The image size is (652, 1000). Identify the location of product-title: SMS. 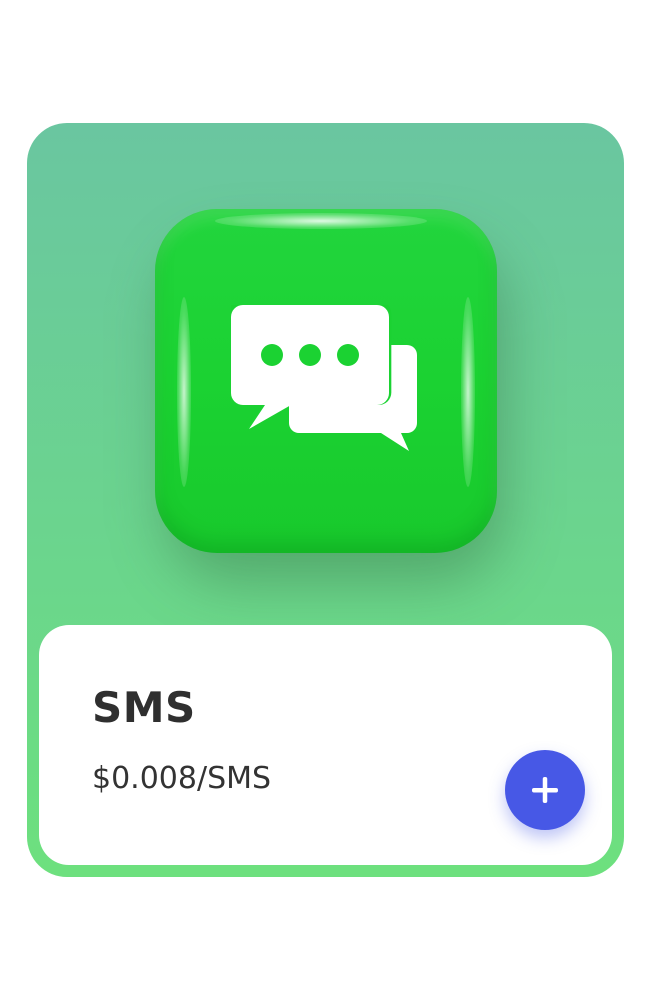
(144, 707).